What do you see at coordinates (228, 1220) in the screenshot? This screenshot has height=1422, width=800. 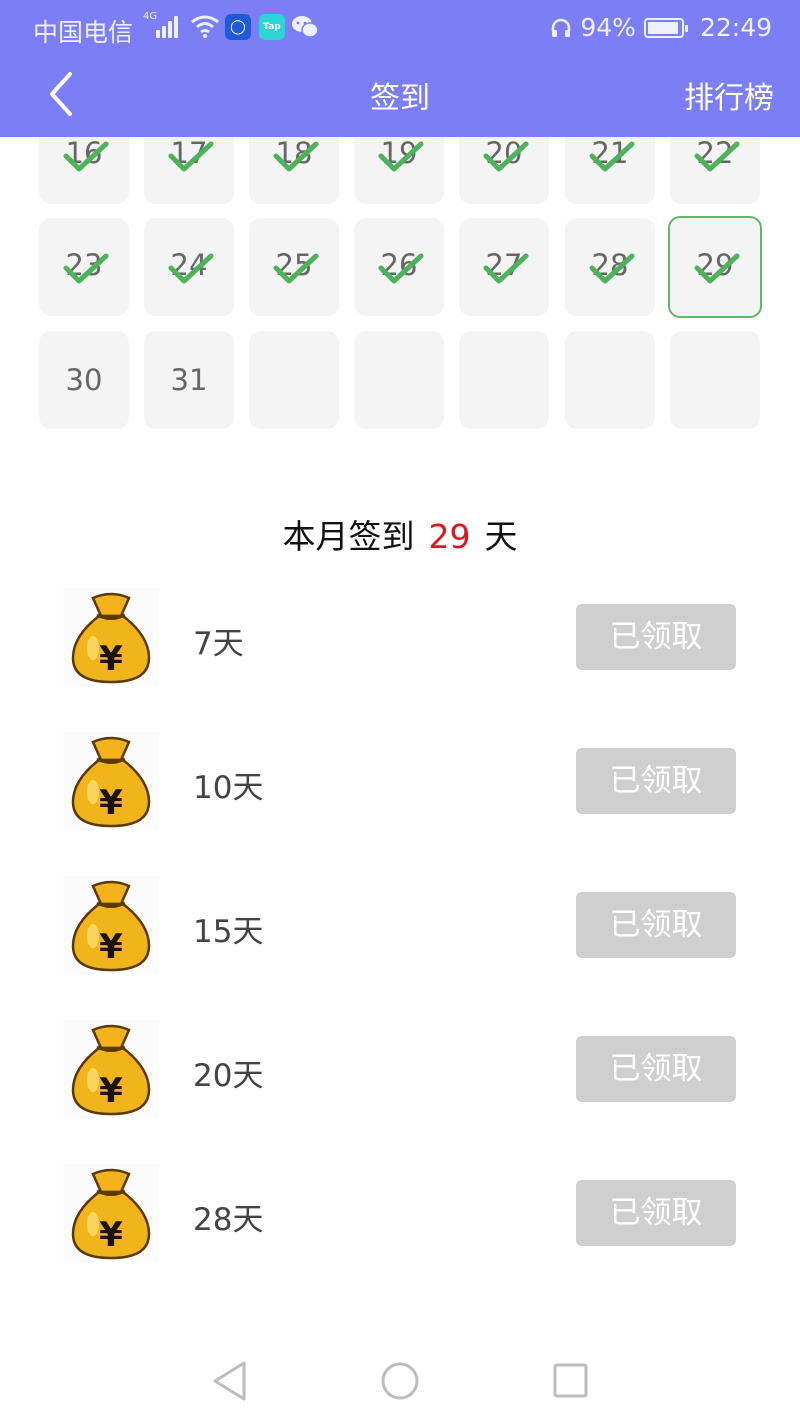 I see `reward-days-label: 28天` at bounding box center [228, 1220].